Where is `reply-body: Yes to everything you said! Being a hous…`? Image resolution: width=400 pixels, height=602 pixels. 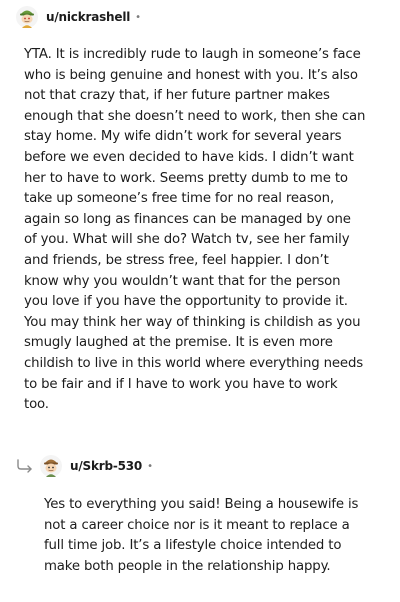
reply-body: Yes to everything you said! Being a hous… is located at coordinates (201, 535).